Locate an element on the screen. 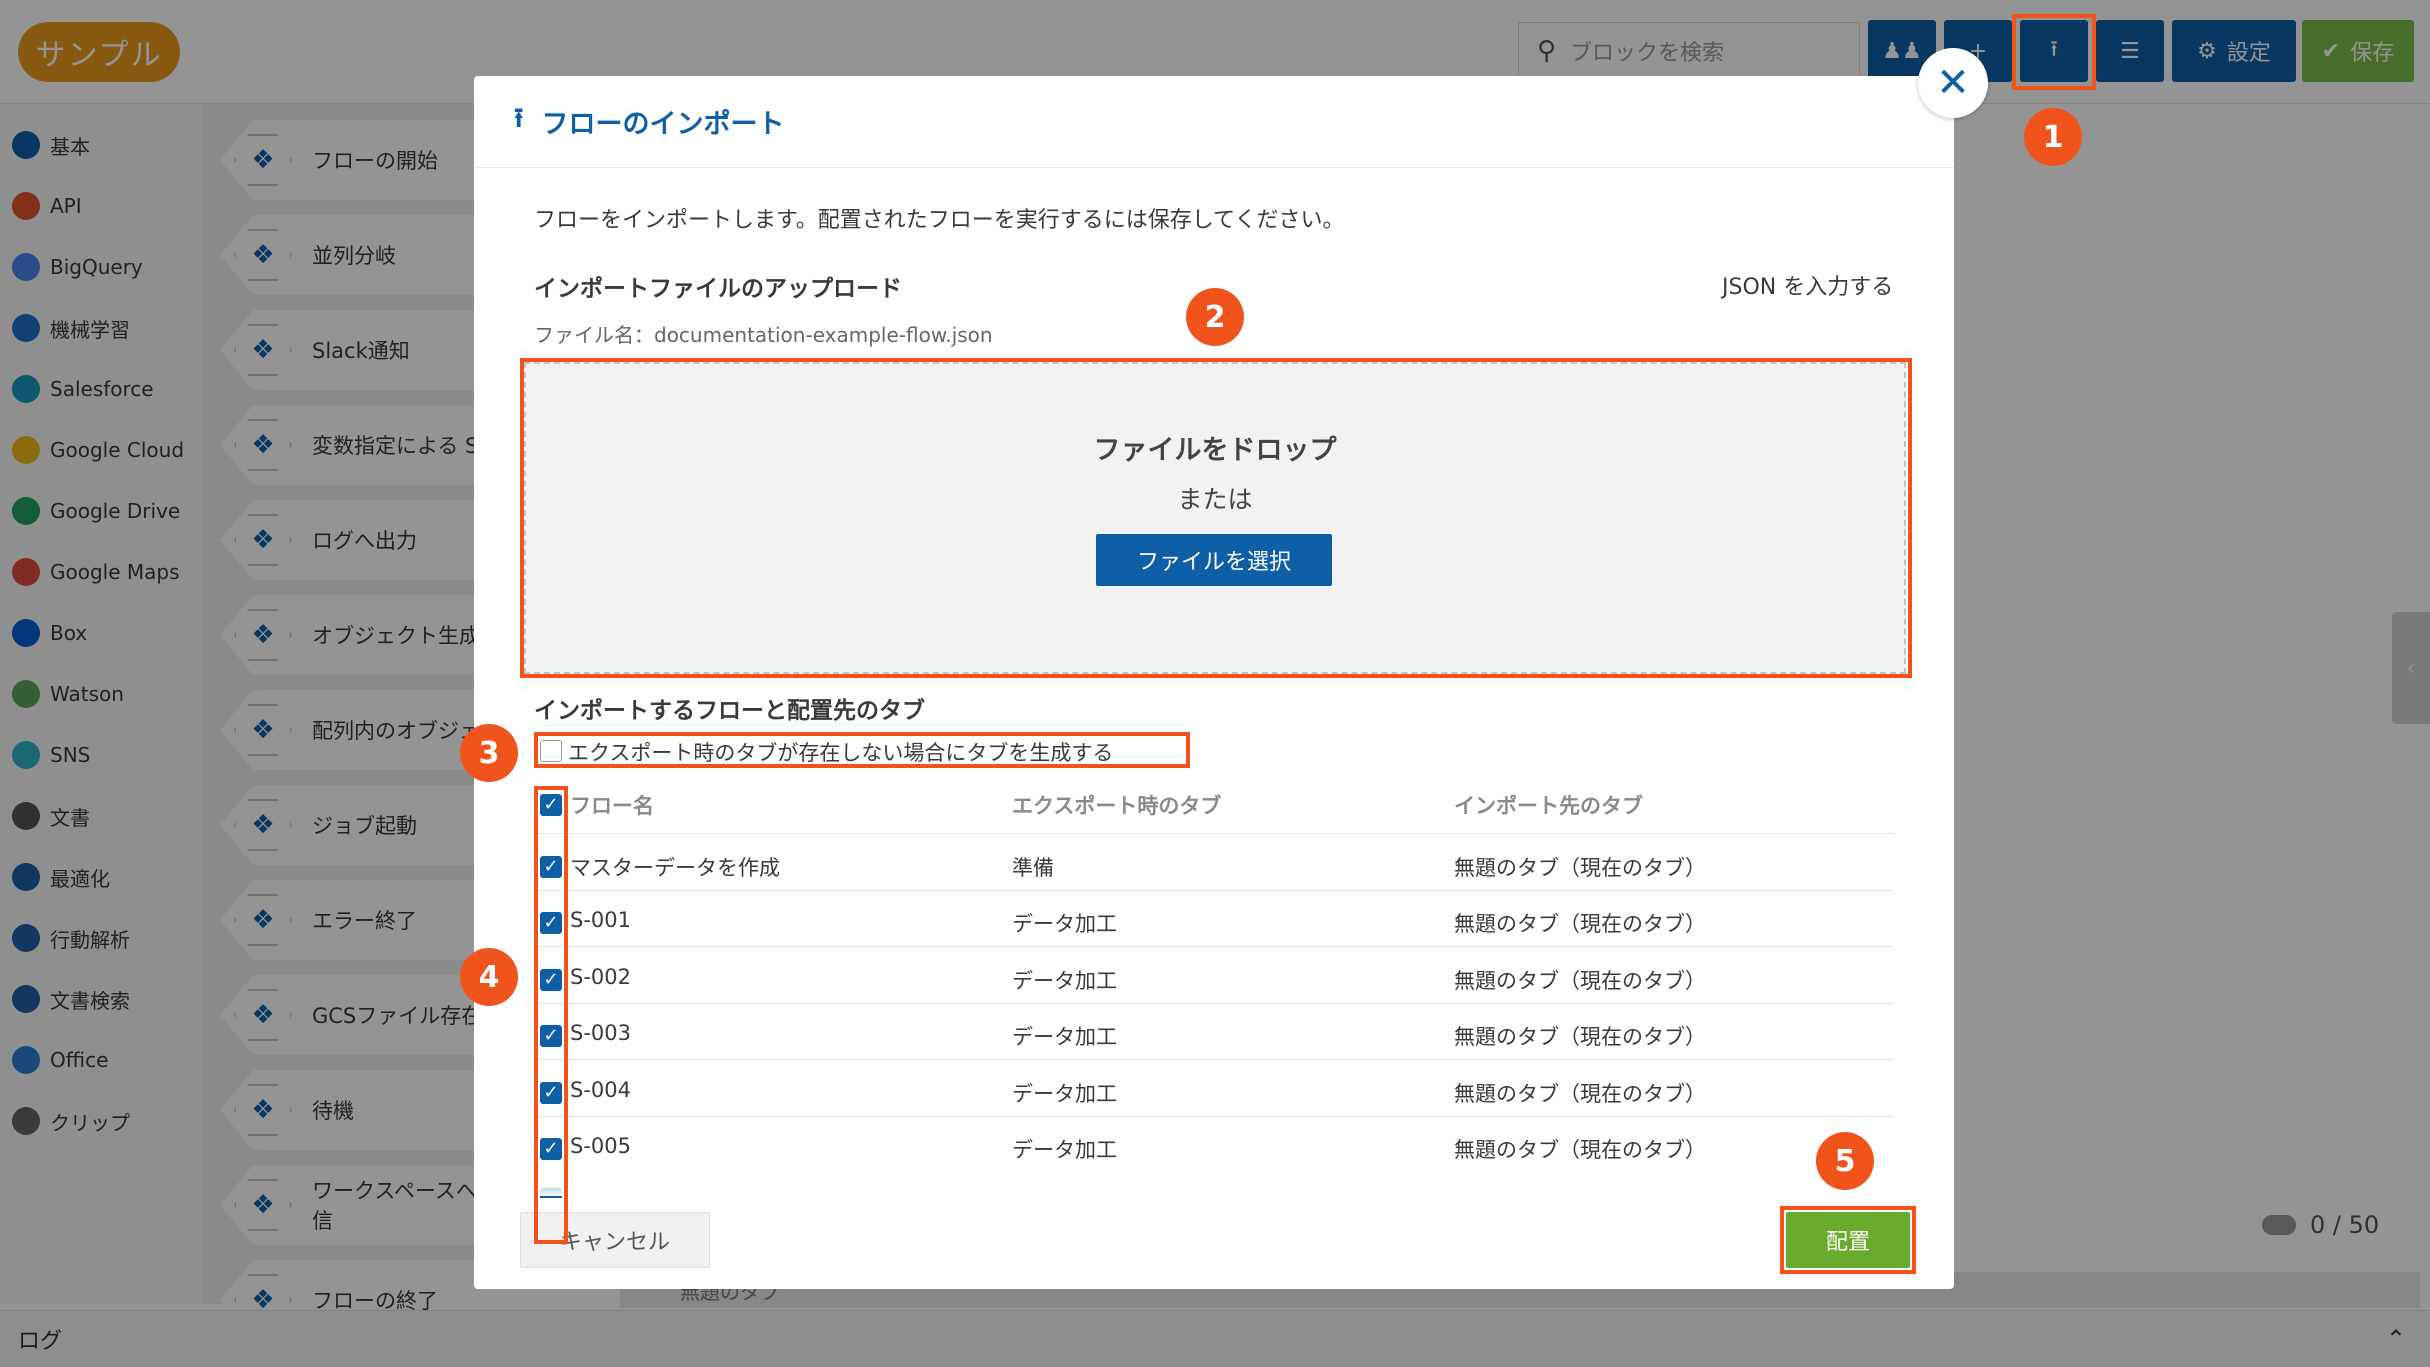  close-icon: ✕ is located at coordinates (1953, 83).